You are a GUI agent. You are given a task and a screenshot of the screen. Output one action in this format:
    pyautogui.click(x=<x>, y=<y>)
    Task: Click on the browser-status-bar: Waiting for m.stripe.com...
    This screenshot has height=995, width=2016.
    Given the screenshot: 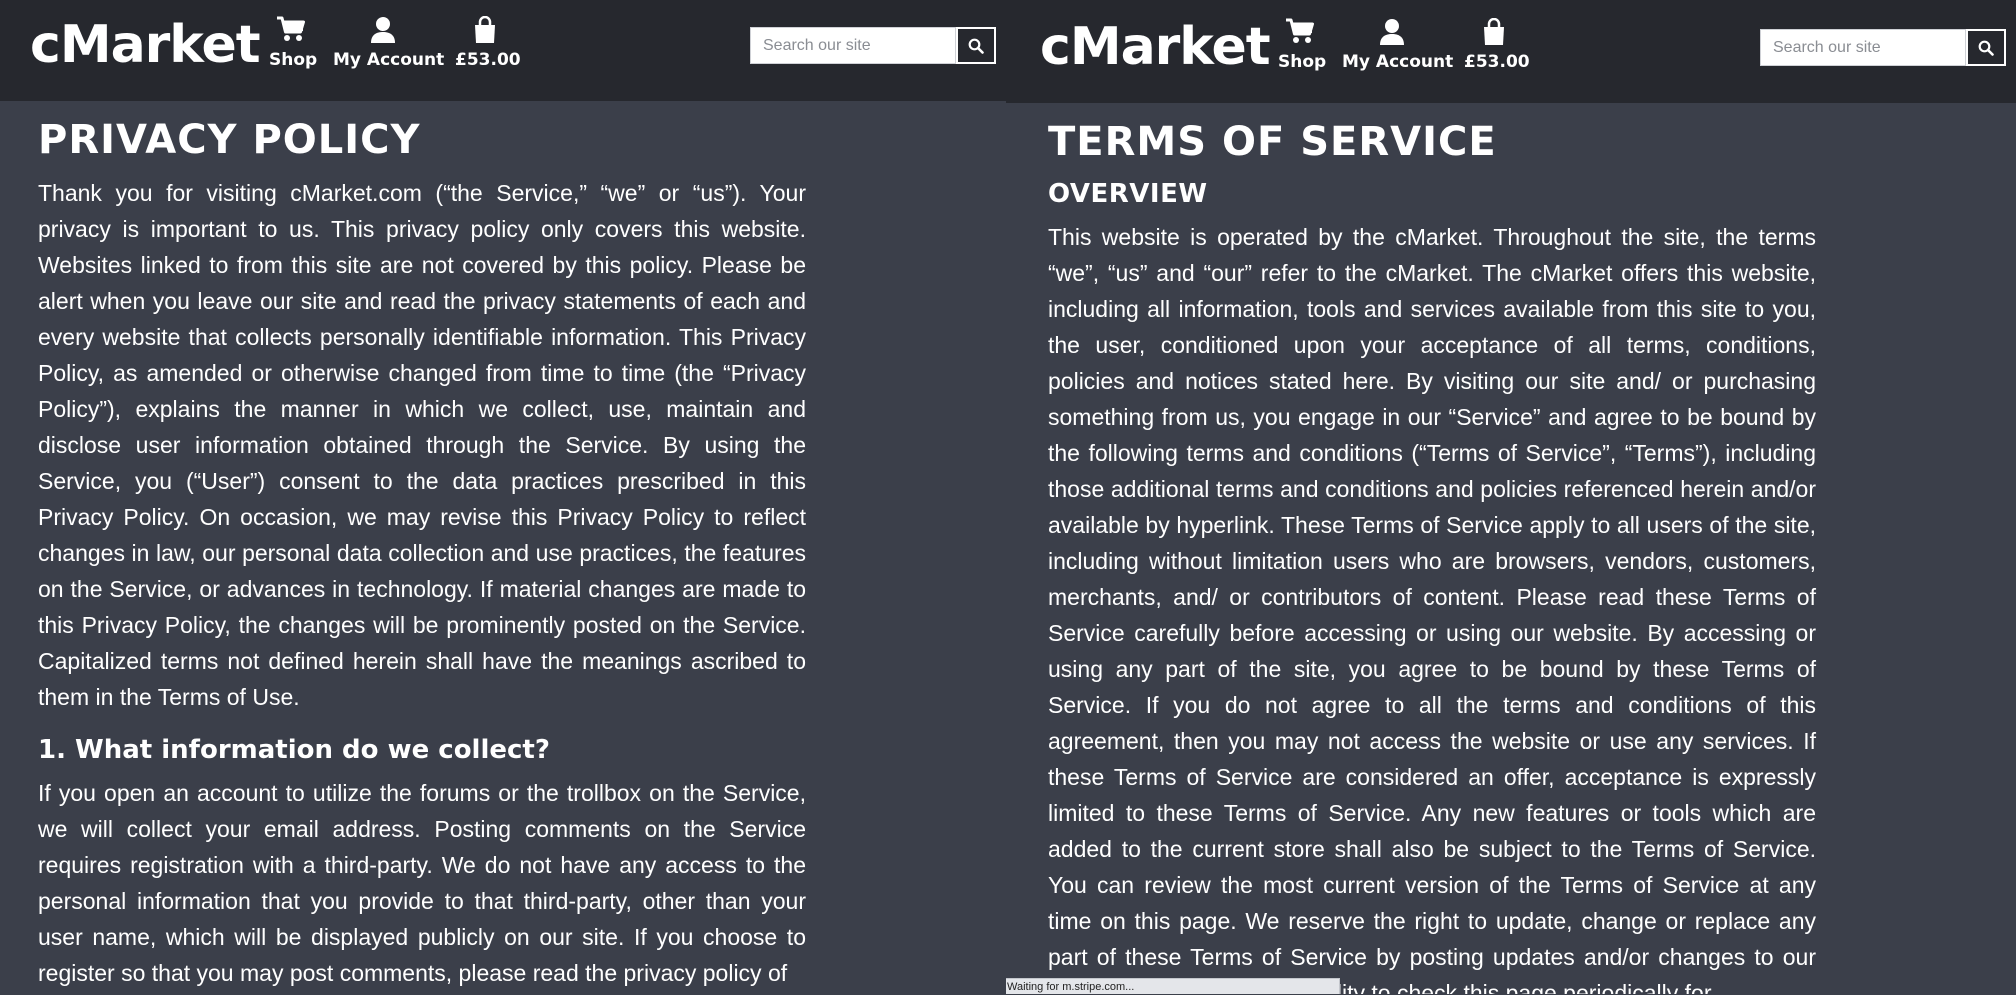 What is the action you would take?
    pyautogui.click(x=1173, y=986)
    